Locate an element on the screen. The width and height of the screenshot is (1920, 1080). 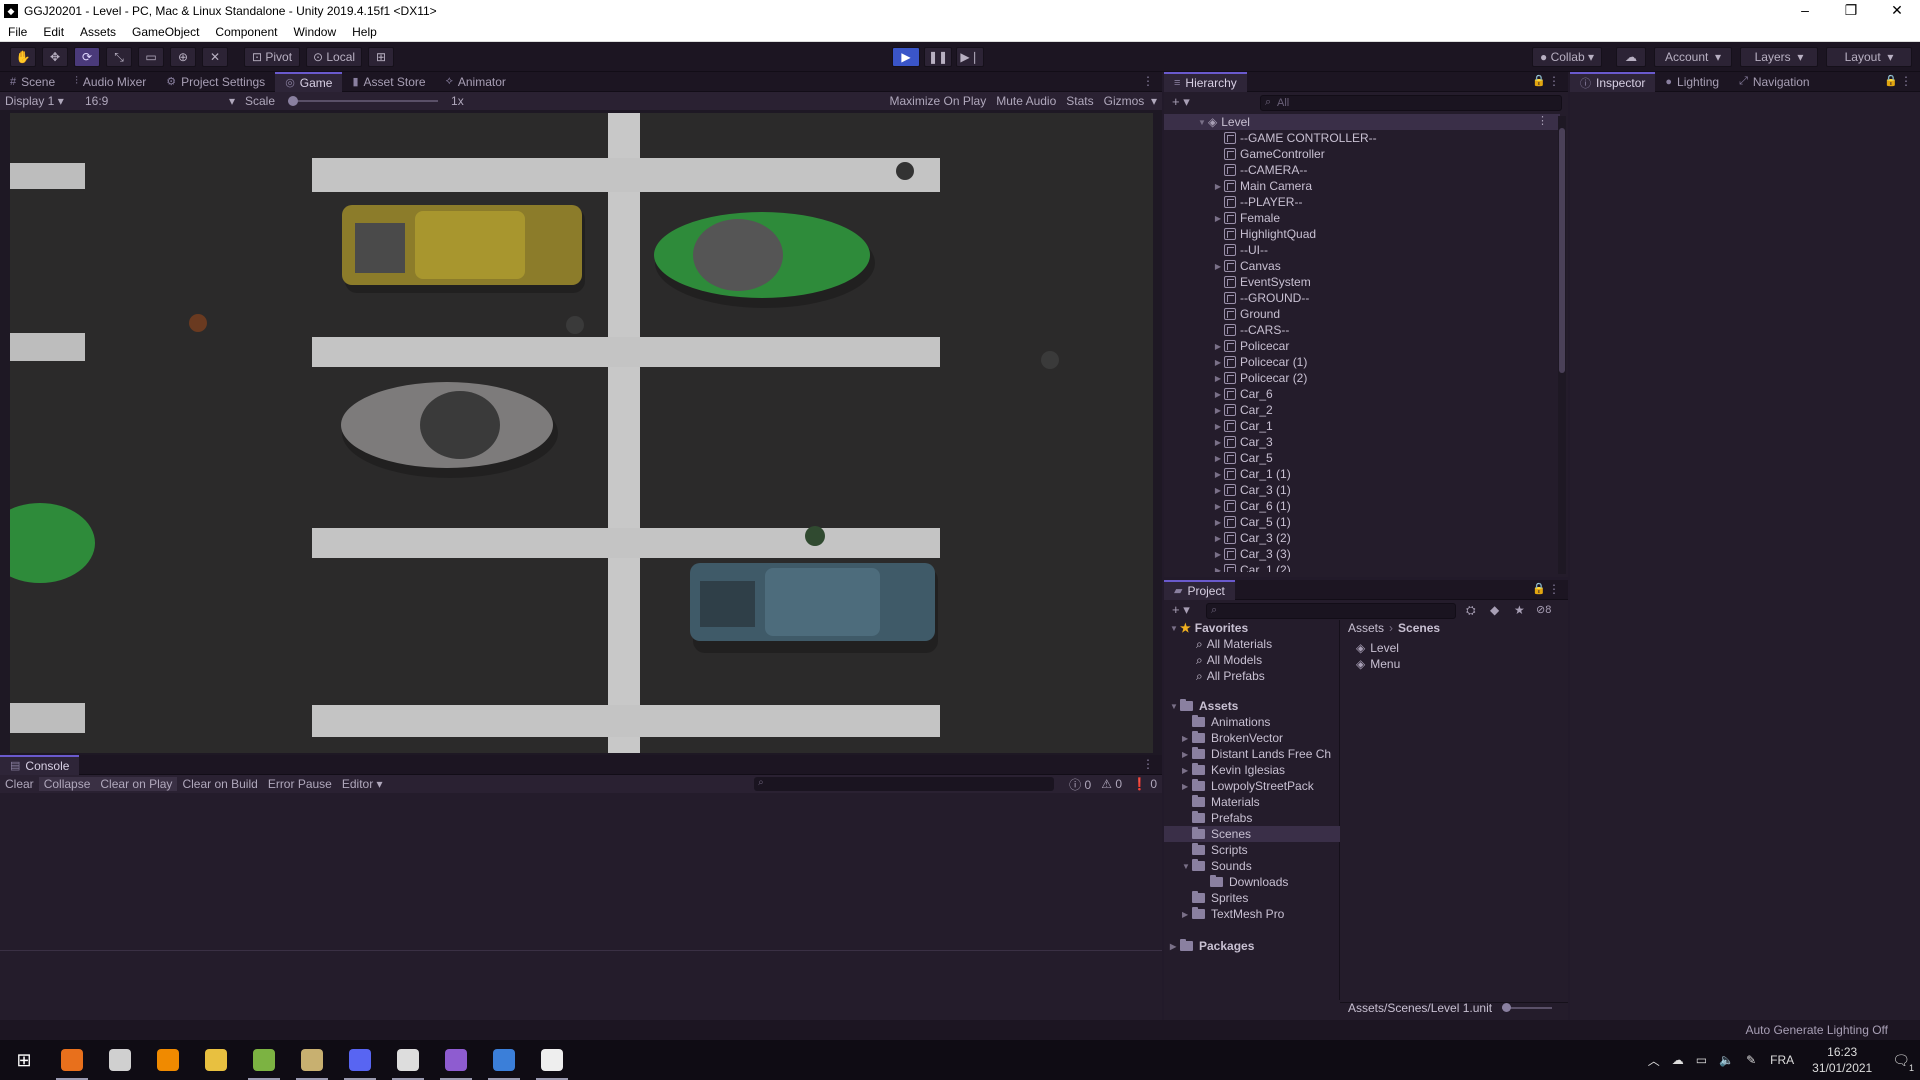
hierarchy-item: ▶ Policecar (2) is located at coordinates (1259, 378).